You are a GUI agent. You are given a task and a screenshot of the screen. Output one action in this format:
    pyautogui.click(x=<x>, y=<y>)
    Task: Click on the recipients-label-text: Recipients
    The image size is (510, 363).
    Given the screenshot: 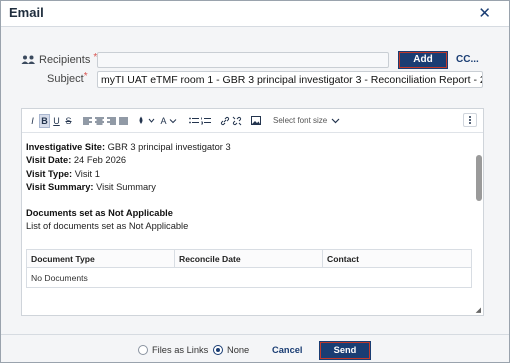 What is the action you would take?
    pyautogui.click(x=65, y=60)
    